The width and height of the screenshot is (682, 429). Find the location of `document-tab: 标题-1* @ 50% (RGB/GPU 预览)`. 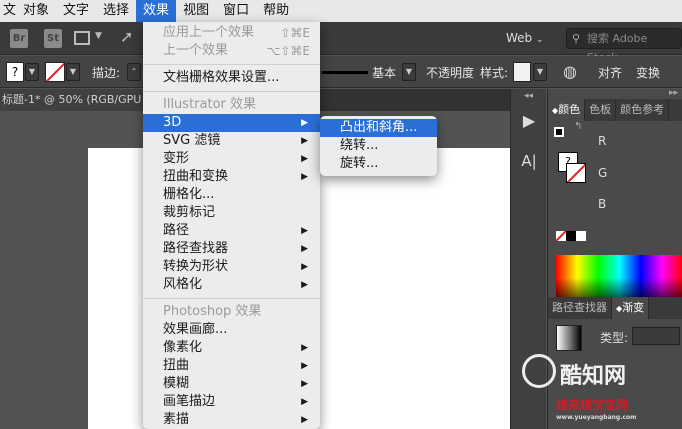

document-tab: 标题-1* @ 50% (RGB/GPU 预览) is located at coordinates (75, 100).